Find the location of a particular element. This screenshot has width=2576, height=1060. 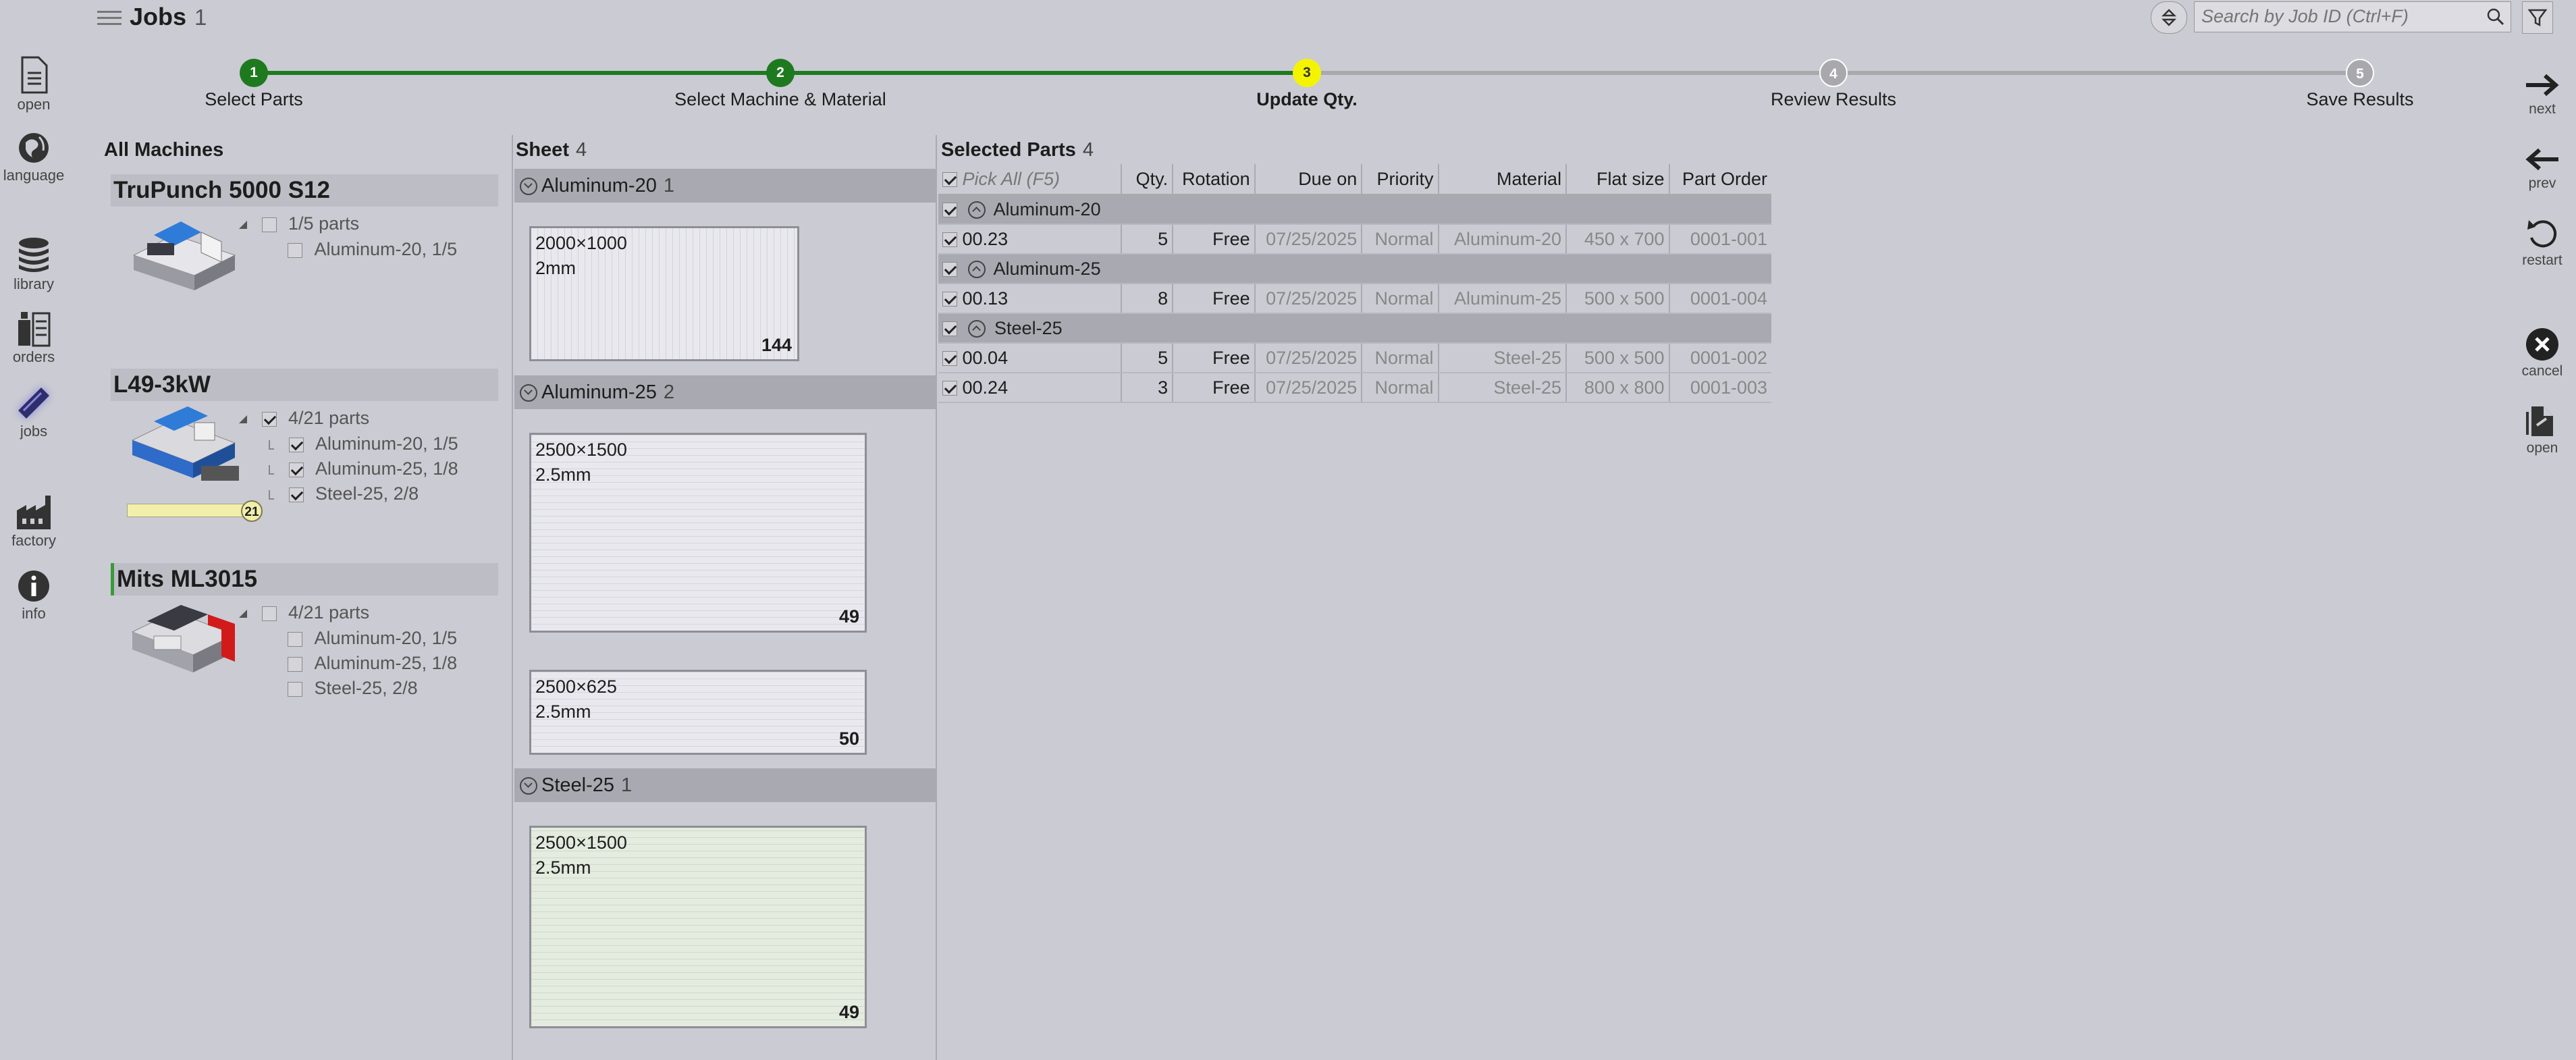

punch-machine-image is located at coordinates (184, 255).